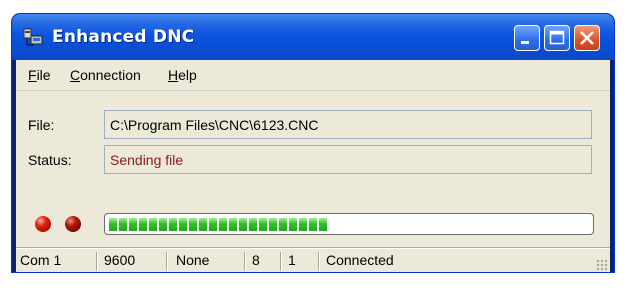  I want to click on transfer-progress-bar, so click(349, 224).